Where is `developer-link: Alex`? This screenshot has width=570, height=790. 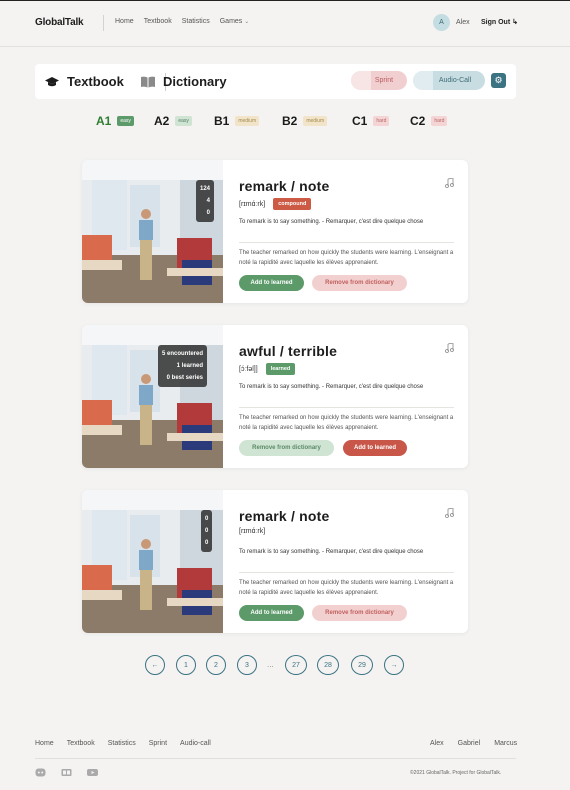
developer-link: Alex is located at coordinates (437, 743).